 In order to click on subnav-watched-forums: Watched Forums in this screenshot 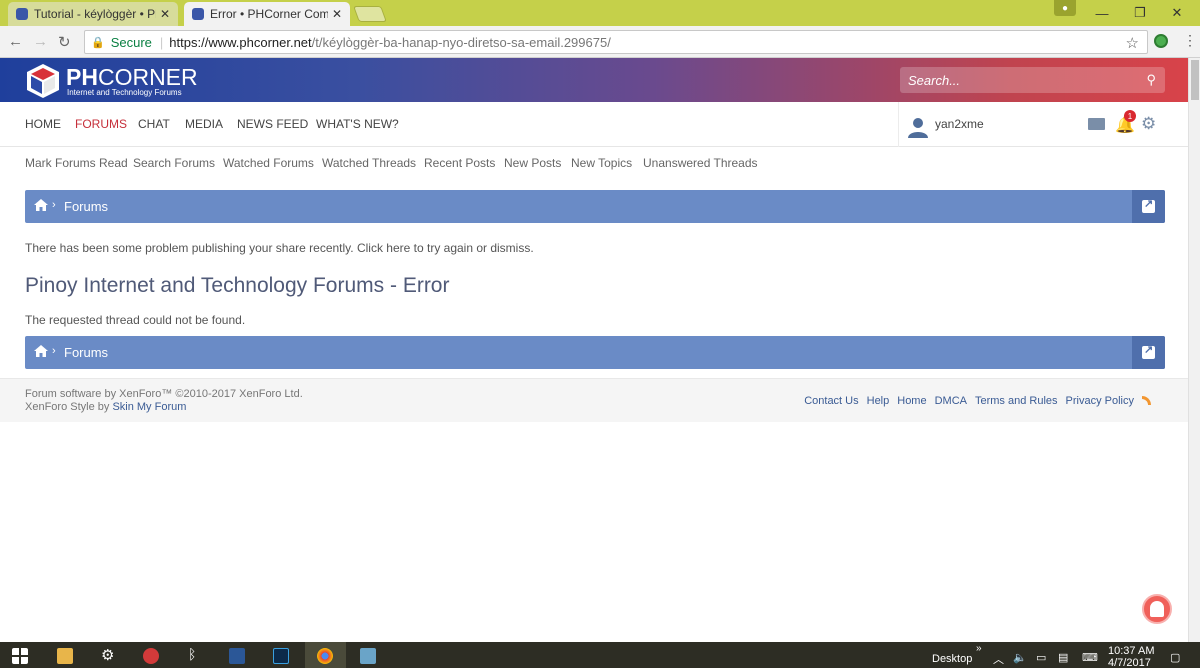, I will do `click(268, 163)`.